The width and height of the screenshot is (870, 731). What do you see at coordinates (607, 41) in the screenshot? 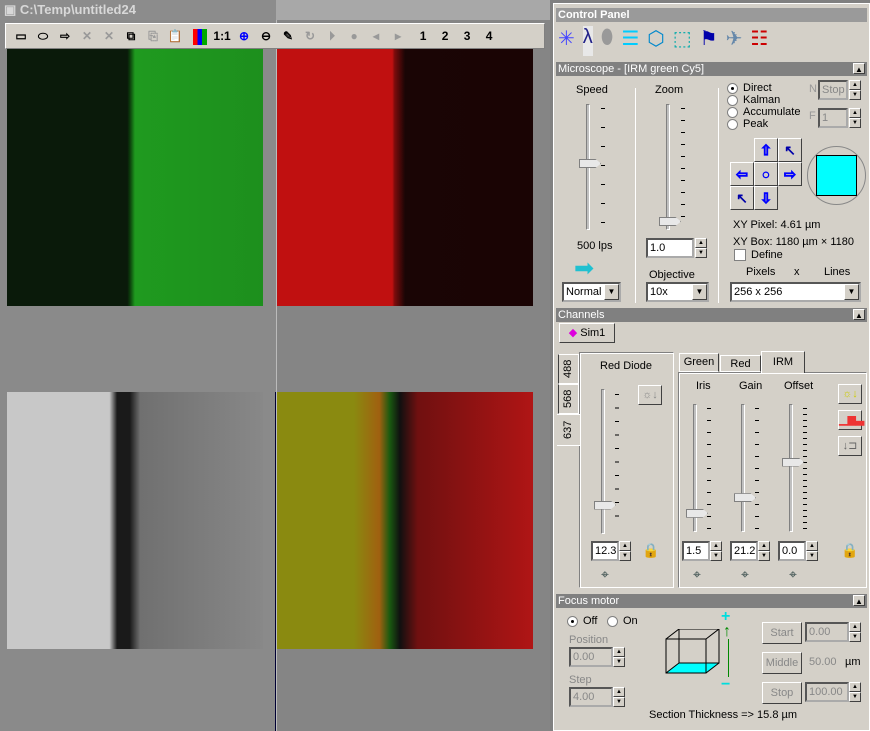
I see `sample-icon: ⬮` at bounding box center [607, 41].